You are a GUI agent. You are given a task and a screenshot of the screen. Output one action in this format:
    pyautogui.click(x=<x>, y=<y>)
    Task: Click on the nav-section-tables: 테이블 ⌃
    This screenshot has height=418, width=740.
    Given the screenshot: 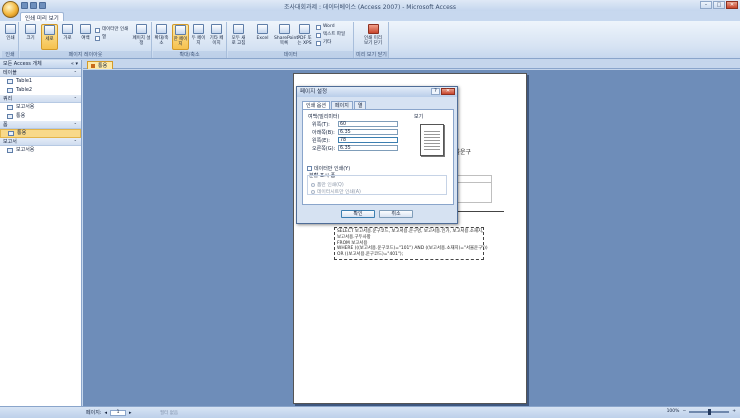 What is the action you would take?
    pyautogui.click(x=40, y=73)
    